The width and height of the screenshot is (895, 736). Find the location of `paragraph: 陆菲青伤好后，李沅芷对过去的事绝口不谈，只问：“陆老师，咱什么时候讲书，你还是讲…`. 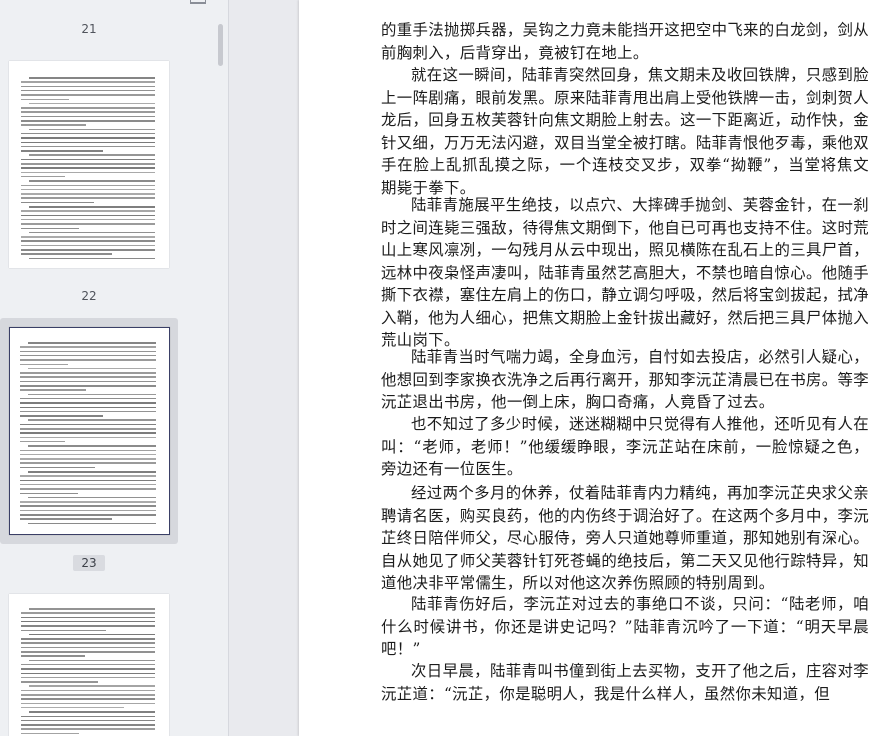

paragraph: 陆菲青伤好后，李沅芷对过去的事绝口不谈，只问：“陆老师，咱什么时候讲书，你还是讲… is located at coordinates (625, 626).